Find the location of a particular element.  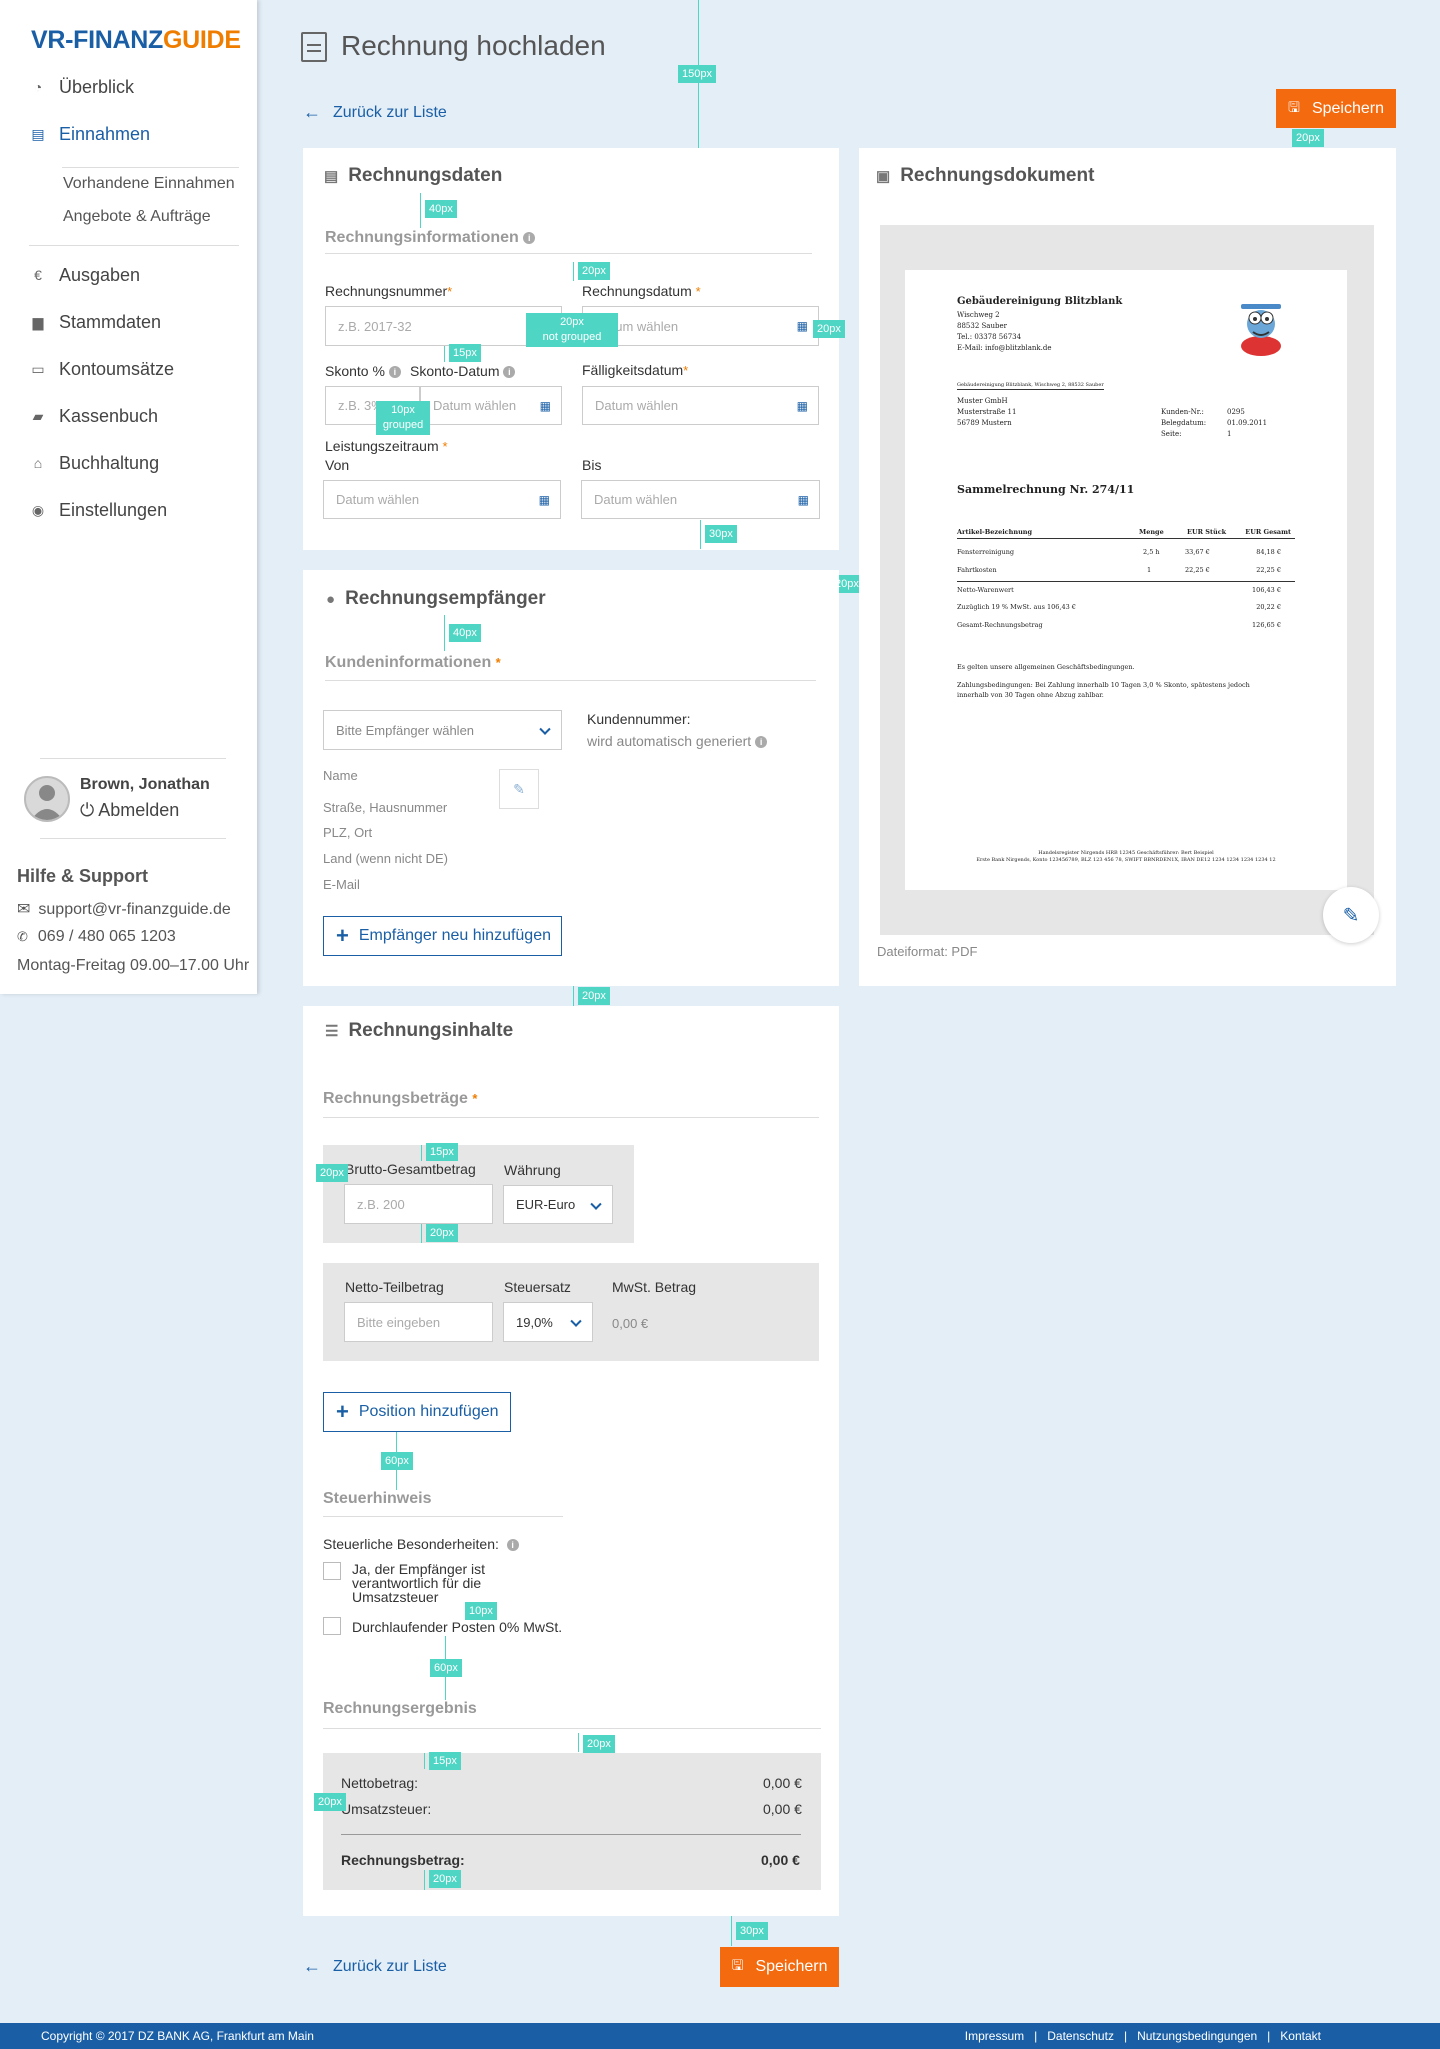

logout-link: ⏻ Abmelden is located at coordinates (129, 810).